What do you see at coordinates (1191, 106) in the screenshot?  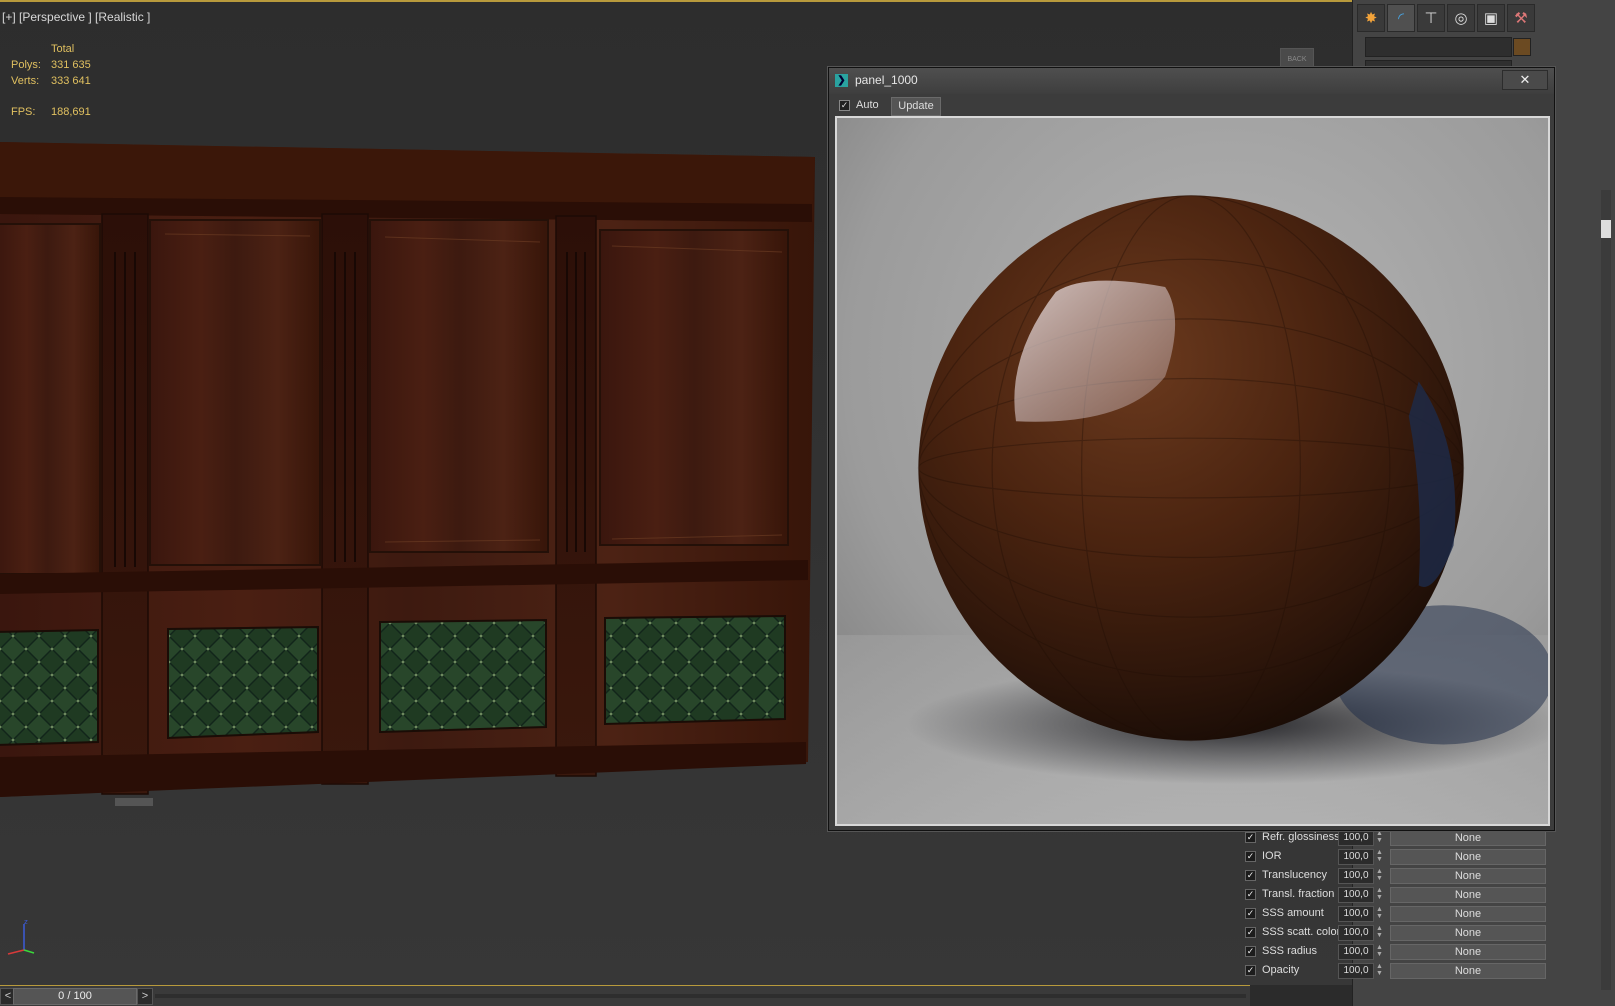 I see `preview-toolbar: ✓ Auto Update` at bounding box center [1191, 106].